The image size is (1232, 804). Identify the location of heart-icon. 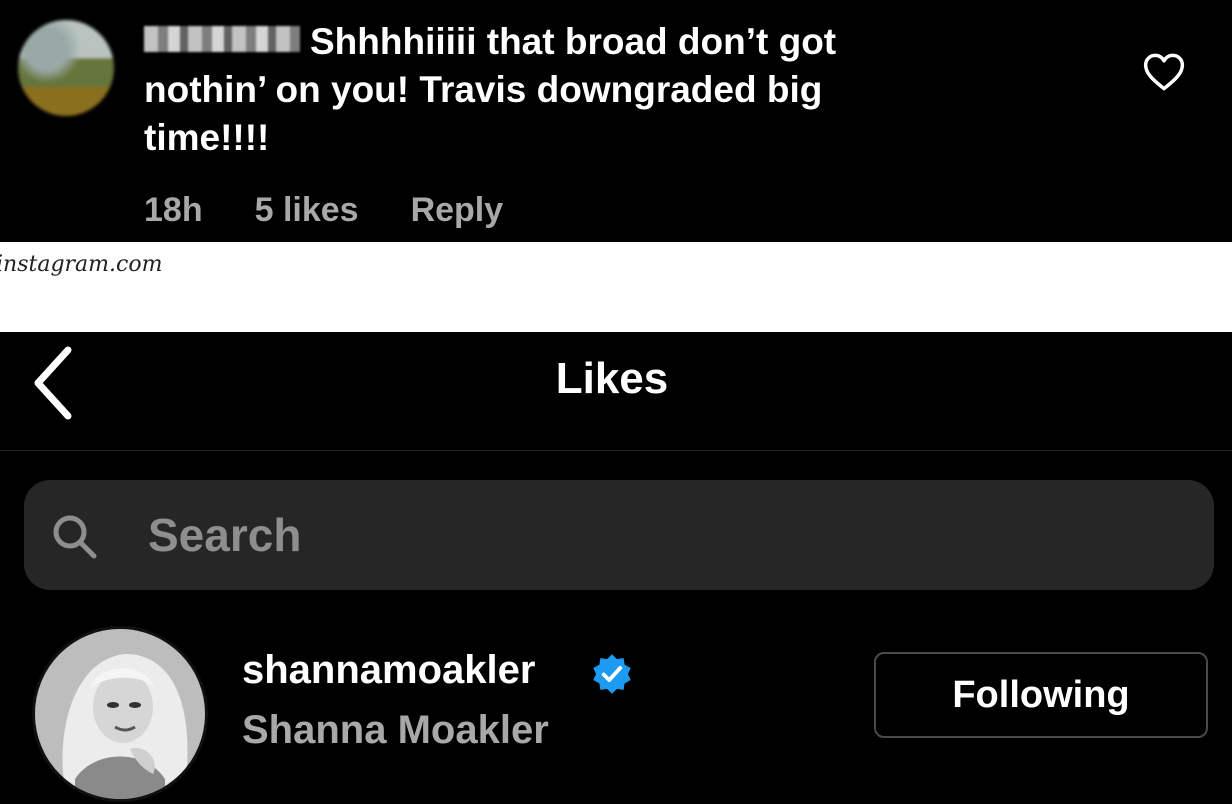
(1164, 72).